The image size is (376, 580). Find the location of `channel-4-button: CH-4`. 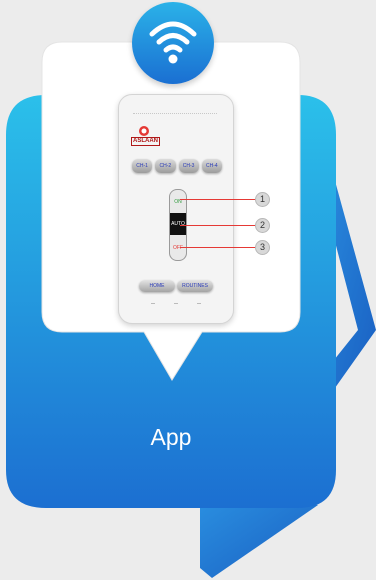

channel-4-button: CH-4 is located at coordinates (211, 166).